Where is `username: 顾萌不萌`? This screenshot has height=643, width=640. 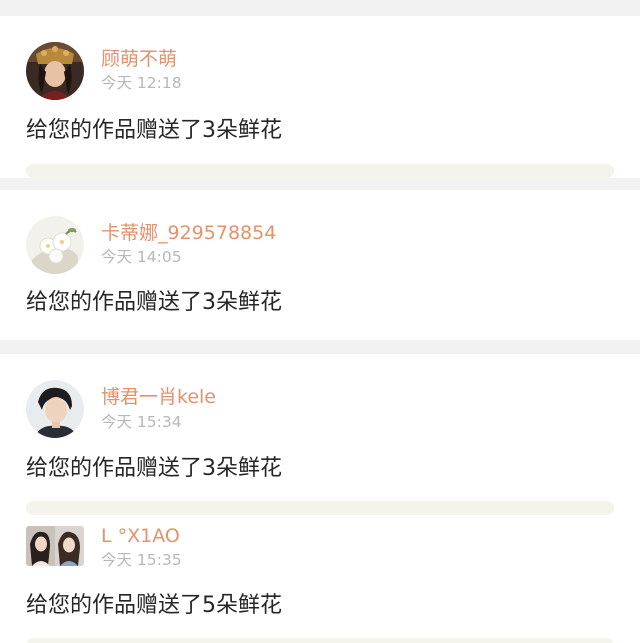 username: 顾萌不萌 is located at coordinates (139, 59).